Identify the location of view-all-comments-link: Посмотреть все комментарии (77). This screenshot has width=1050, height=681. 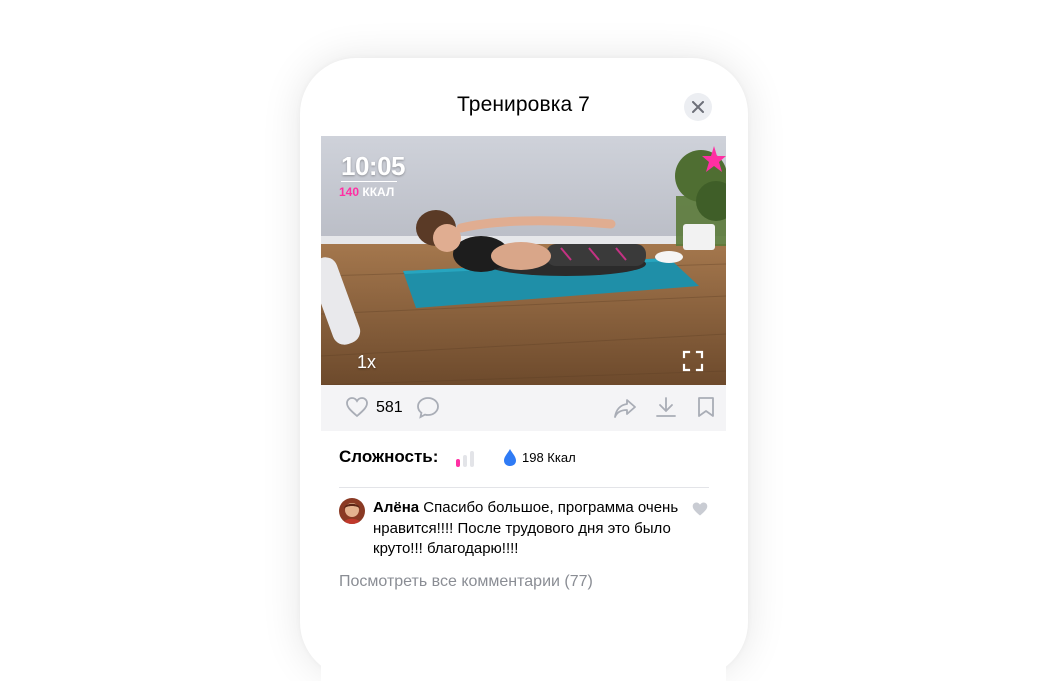
(466, 582).